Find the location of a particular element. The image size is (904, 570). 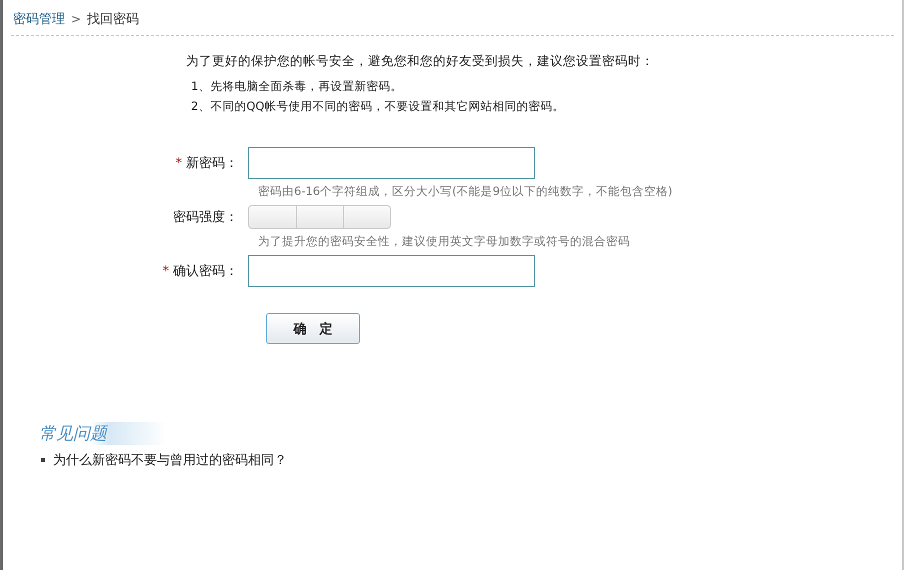

bullet-icon is located at coordinates (43, 460).